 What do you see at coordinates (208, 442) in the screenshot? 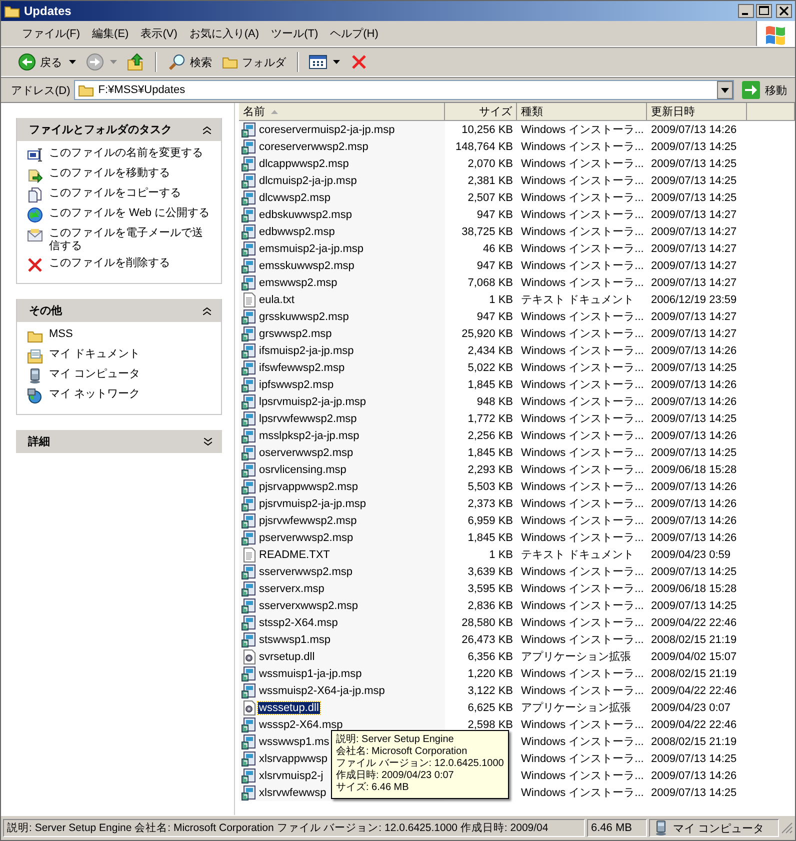
I see `expand-chevron-icon` at bounding box center [208, 442].